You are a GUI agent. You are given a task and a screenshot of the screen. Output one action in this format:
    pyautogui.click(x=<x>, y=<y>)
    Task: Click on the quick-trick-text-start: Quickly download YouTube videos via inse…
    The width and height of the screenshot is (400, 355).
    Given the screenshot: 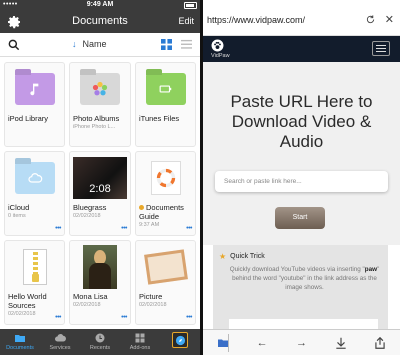 What is the action you would take?
    pyautogui.click(x=297, y=269)
    